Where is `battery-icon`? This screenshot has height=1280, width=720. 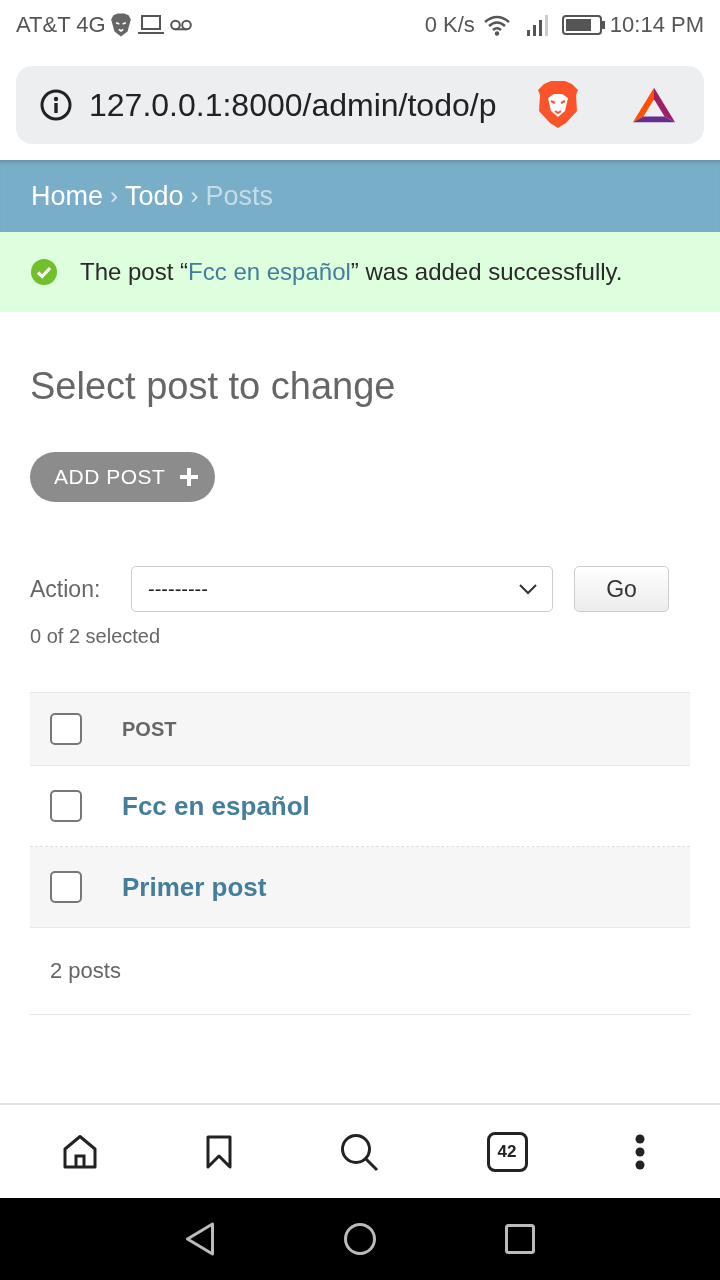
battery-icon is located at coordinates (583, 25).